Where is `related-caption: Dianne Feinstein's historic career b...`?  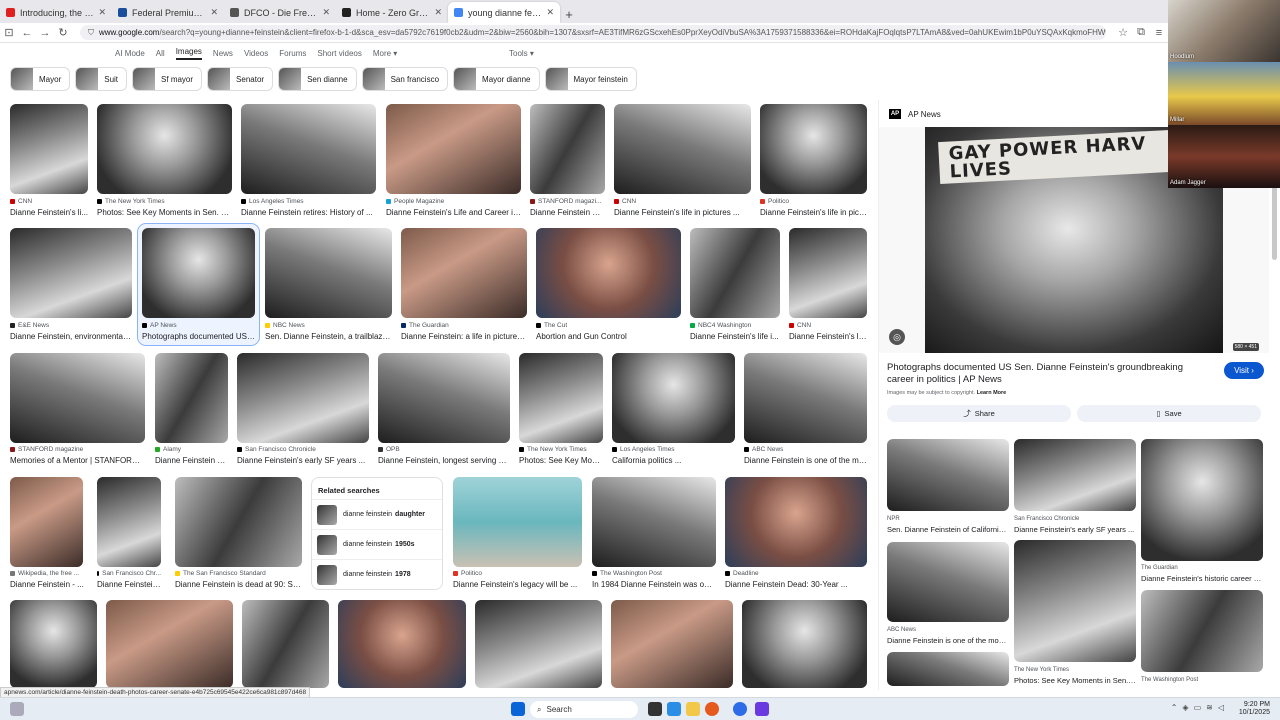 related-caption: Dianne Feinstein's historic career b... is located at coordinates (1202, 578).